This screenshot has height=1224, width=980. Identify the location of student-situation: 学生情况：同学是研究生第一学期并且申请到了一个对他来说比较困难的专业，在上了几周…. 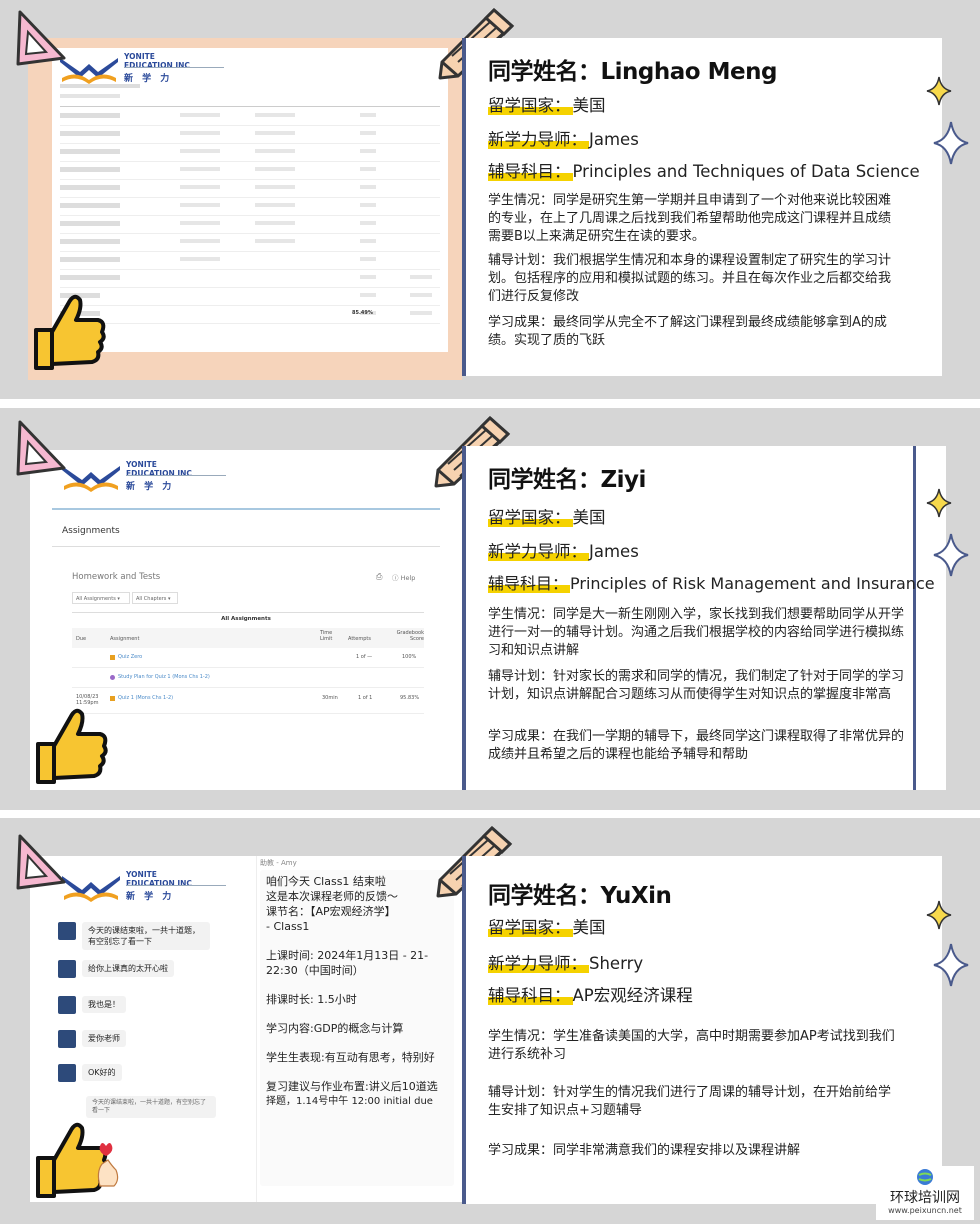
(690, 218).